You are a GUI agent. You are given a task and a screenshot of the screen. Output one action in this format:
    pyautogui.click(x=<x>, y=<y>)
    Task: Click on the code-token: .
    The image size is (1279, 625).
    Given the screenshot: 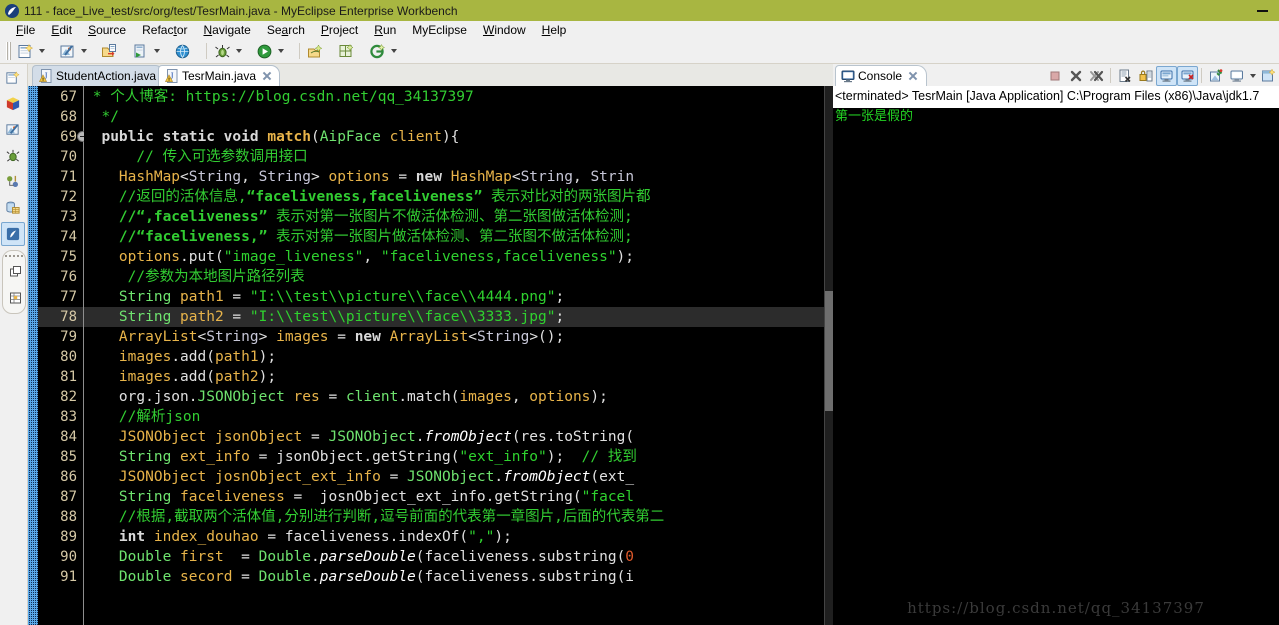 What is the action you would take?
    pyautogui.click(x=499, y=477)
    